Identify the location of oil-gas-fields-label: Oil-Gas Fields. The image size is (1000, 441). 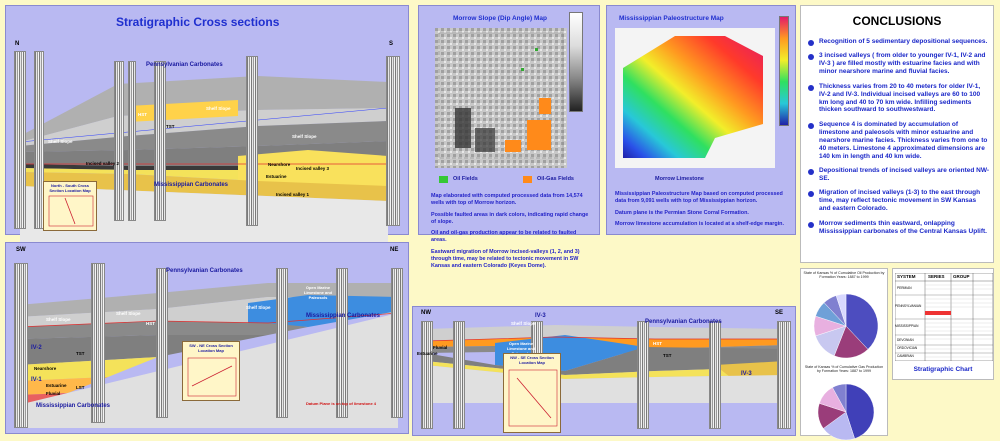
(555, 179).